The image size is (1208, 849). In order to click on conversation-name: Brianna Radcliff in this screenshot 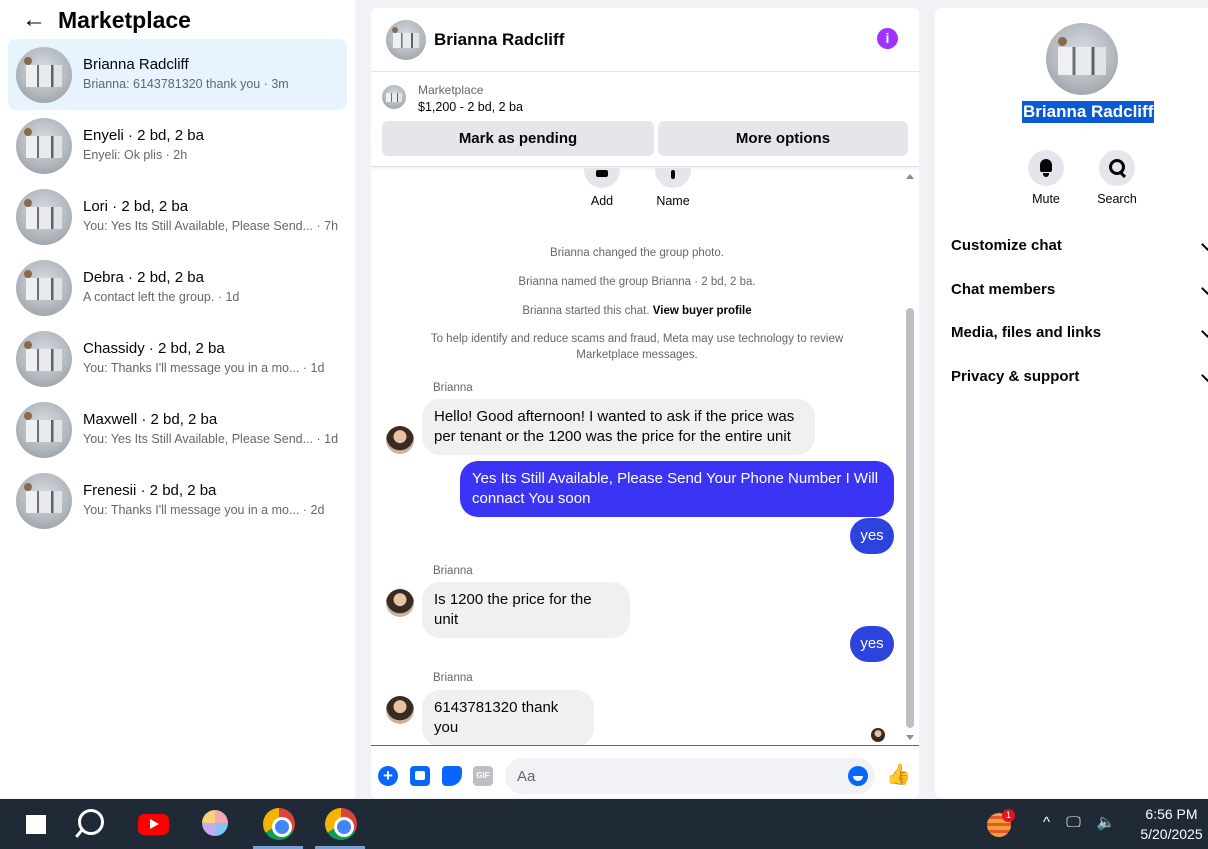, I will do `click(136, 65)`.